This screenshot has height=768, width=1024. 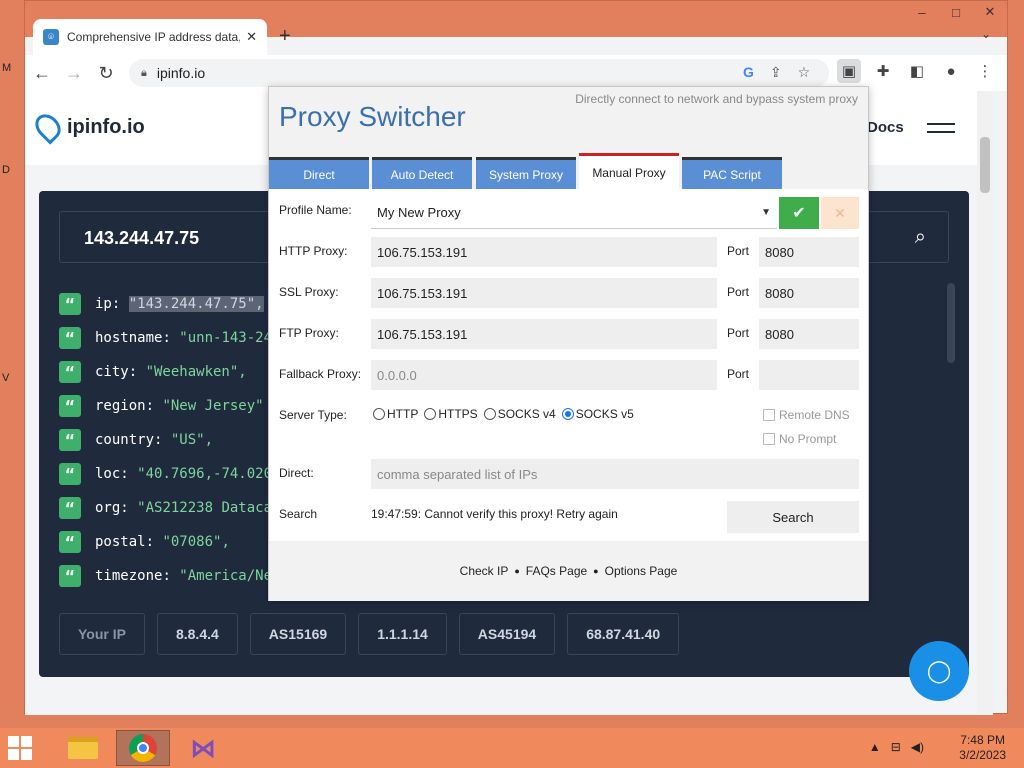 I want to click on volume-icon: ◀), so click(x=917, y=747).